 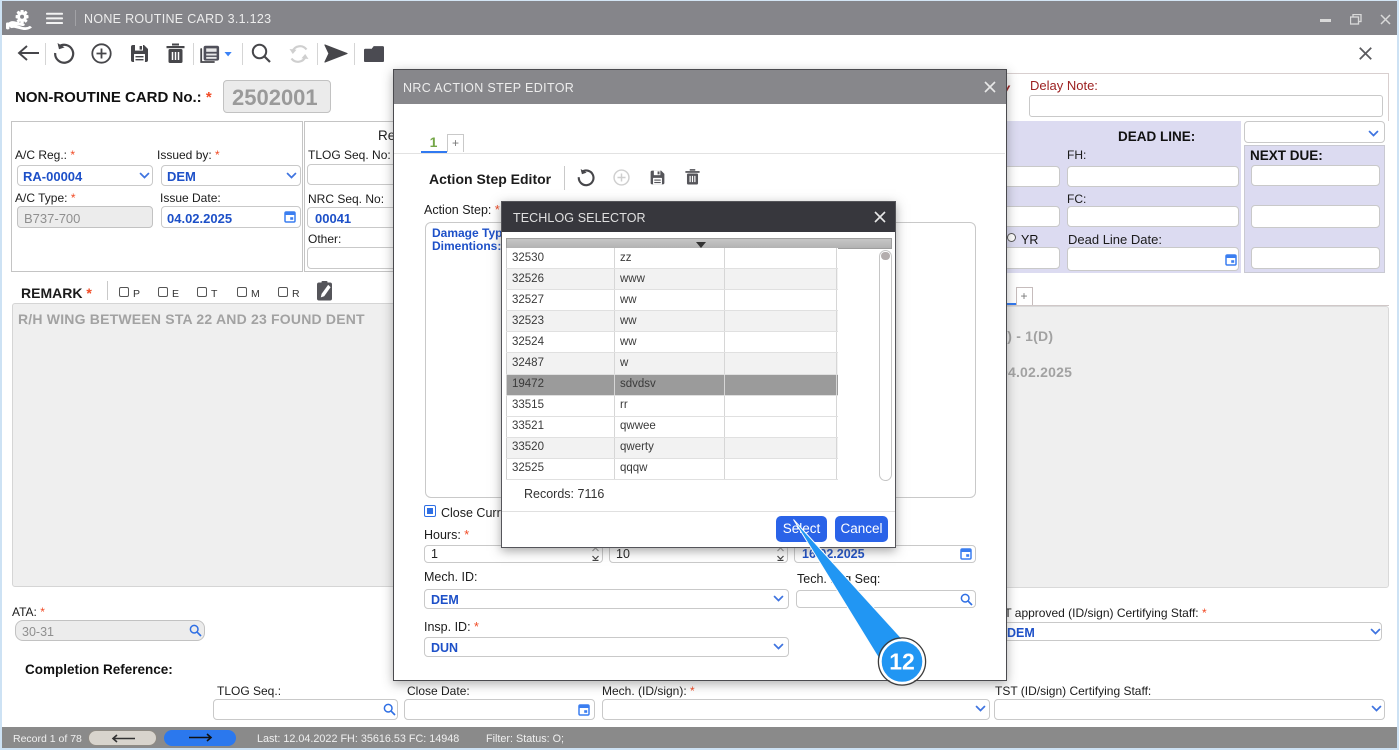 What do you see at coordinates (902, 662) in the screenshot?
I see `svg-text: 12` at bounding box center [902, 662].